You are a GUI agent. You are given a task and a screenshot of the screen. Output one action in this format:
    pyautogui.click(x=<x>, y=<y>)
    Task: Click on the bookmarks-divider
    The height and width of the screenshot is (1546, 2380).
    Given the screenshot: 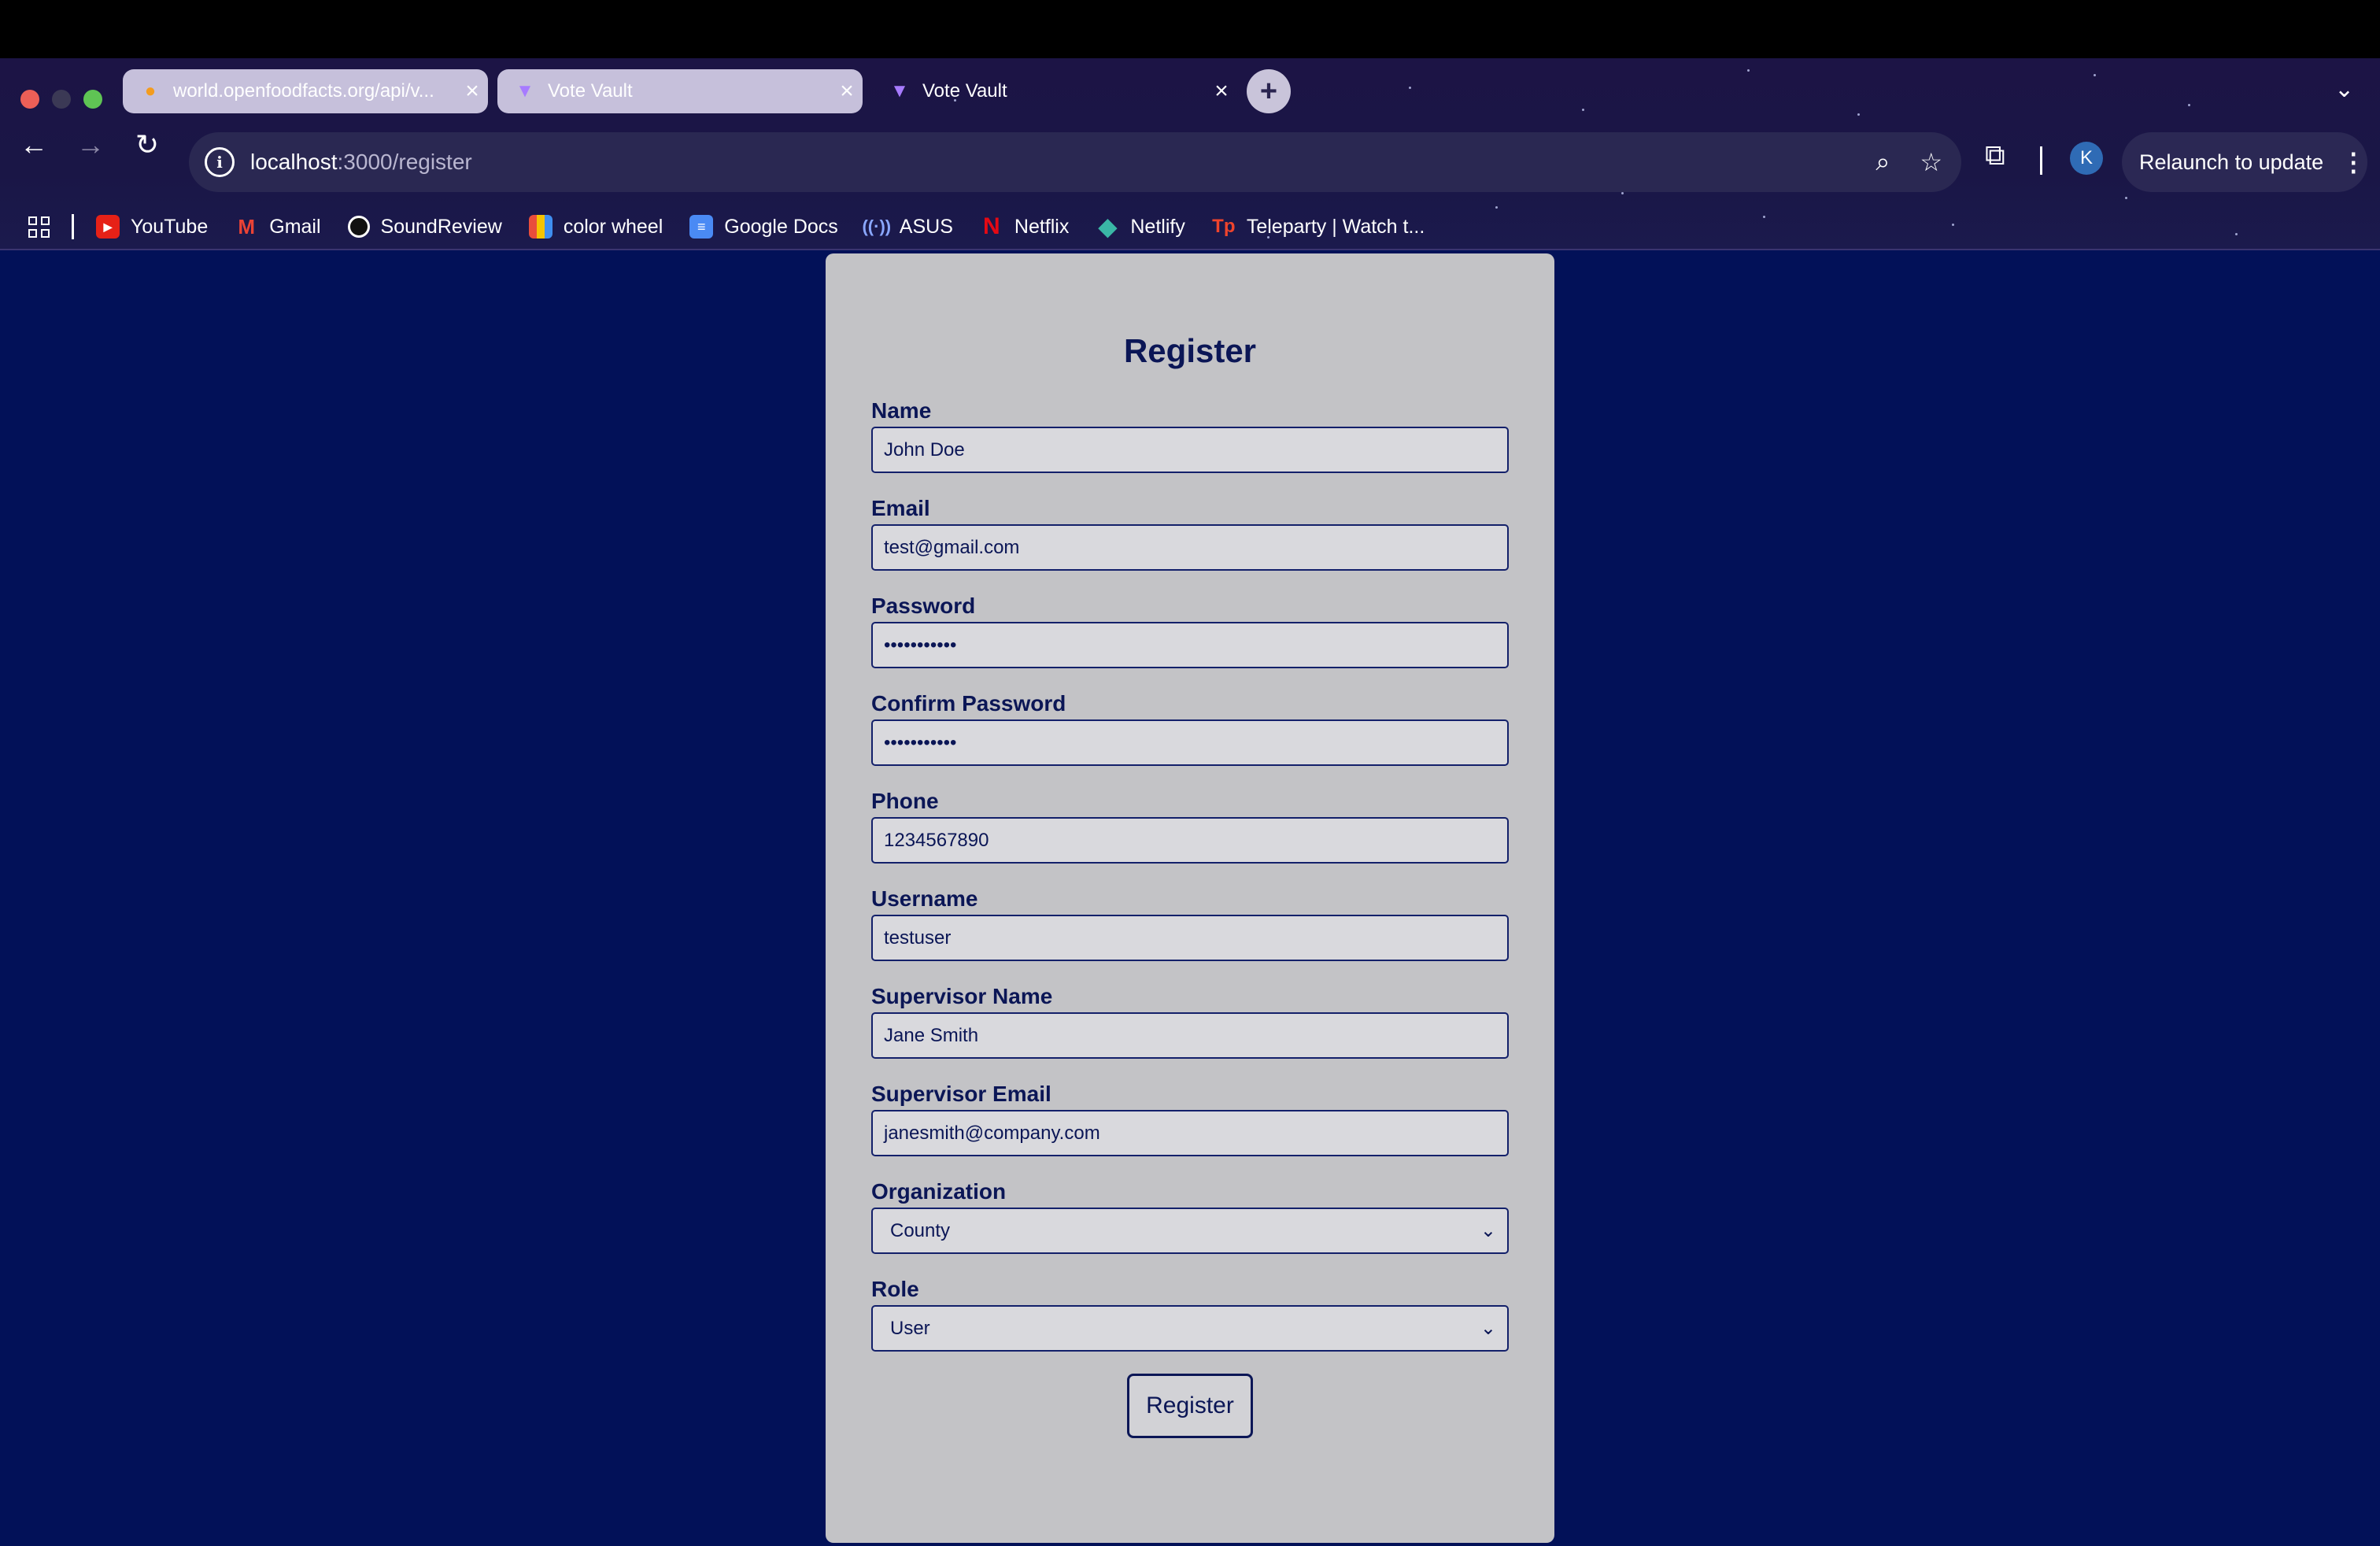 What is the action you would take?
    pyautogui.click(x=73, y=227)
    